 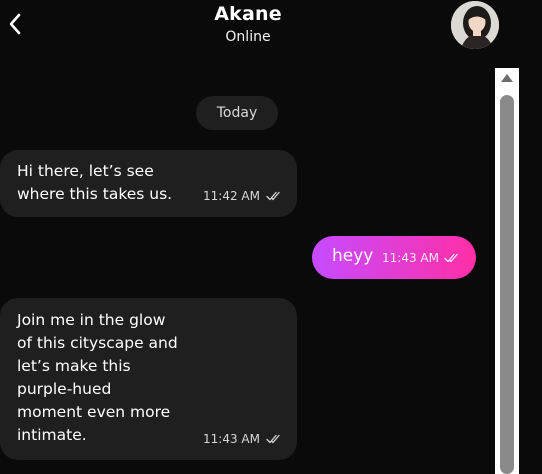 I want to click on scroll-thumb, so click(x=507, y=284).